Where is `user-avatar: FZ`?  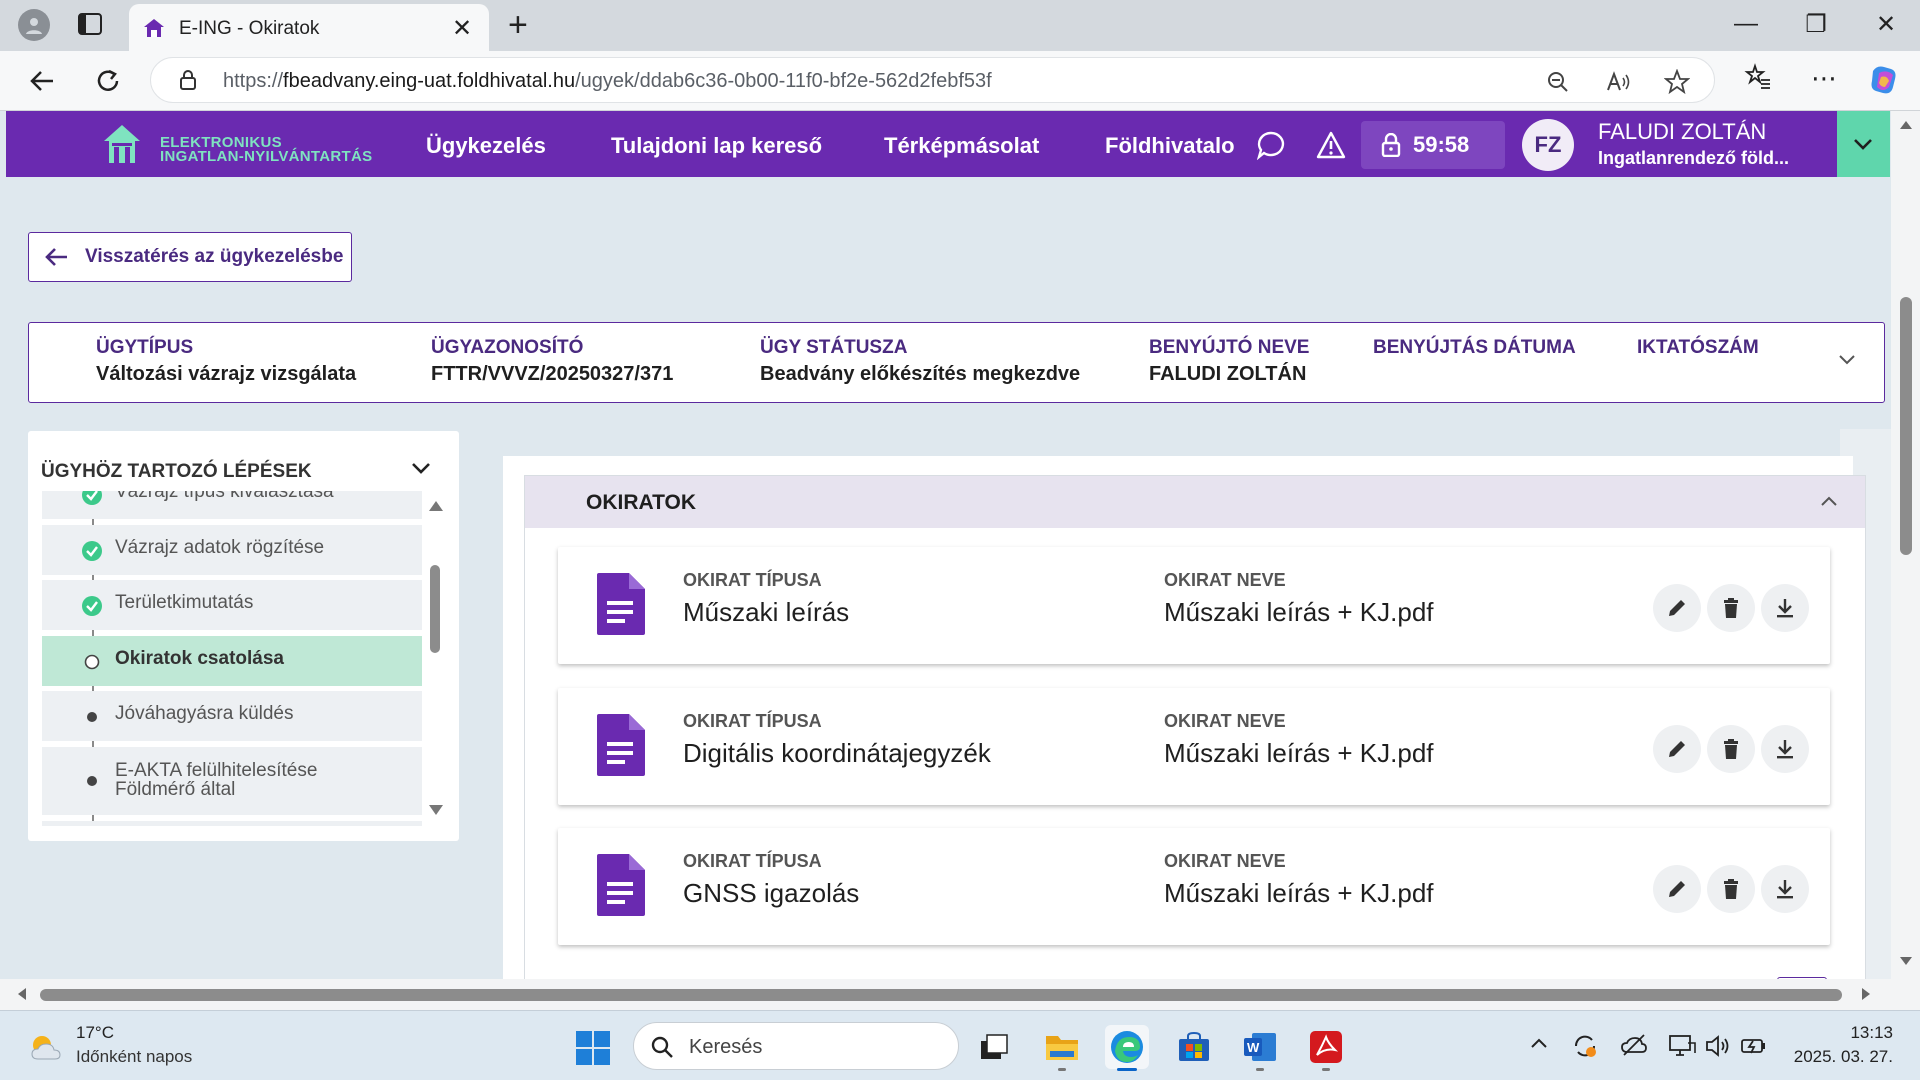
user-avatar: FZ is located at coordinates (1548, 145).